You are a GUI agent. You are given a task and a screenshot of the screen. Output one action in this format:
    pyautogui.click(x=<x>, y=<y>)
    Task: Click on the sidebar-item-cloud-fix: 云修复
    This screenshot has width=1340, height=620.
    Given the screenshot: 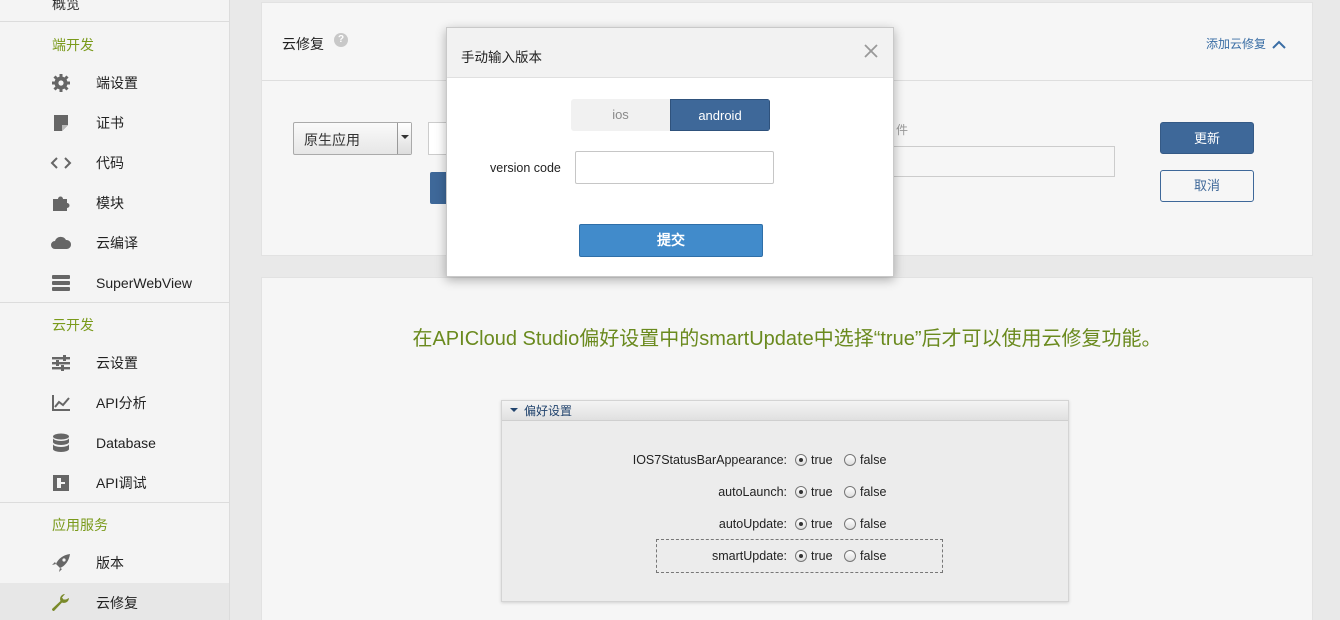 What is the action you would take?
    pyautogui.click(x=114, y=601)
    